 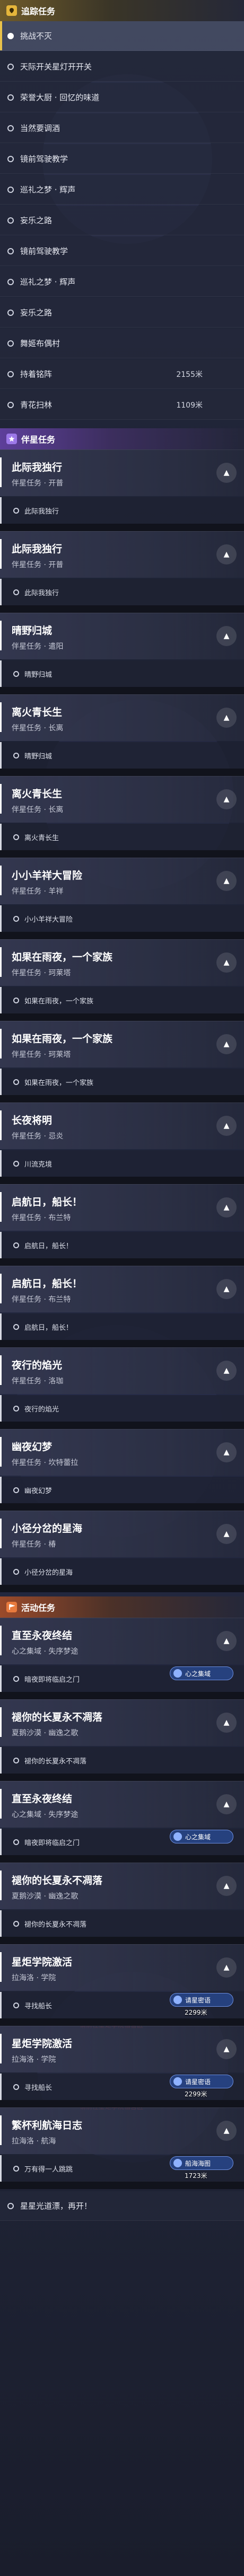 What do you see at coordinates (46, 1815) in the screenshot?
I see `quest-subtitle: 心之集域 · 失序梦途` at bounding box center [46, 1815].